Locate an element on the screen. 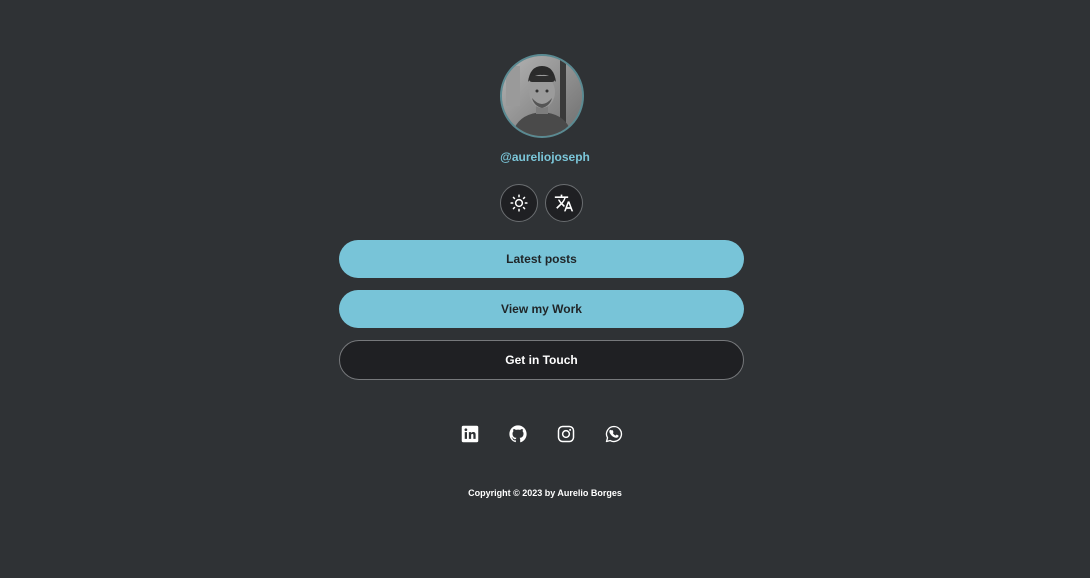 The width and height of the screenshot is (1090, 578). instagram-link is located at coordinates (566, 434).